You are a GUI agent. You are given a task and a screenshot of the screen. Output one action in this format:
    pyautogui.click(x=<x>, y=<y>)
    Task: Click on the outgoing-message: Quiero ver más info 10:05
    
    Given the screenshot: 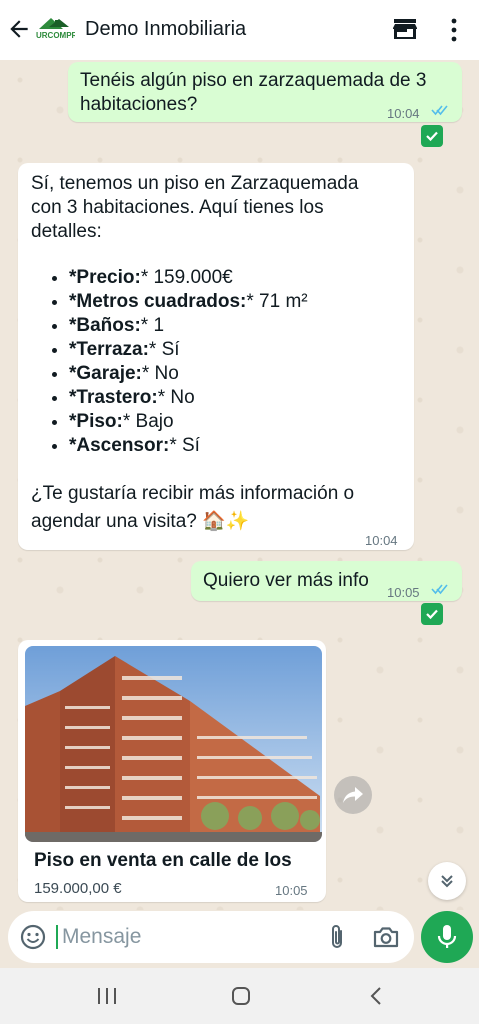 What is the action you would take?
    pyautogui.click(x=326, y=581)
    